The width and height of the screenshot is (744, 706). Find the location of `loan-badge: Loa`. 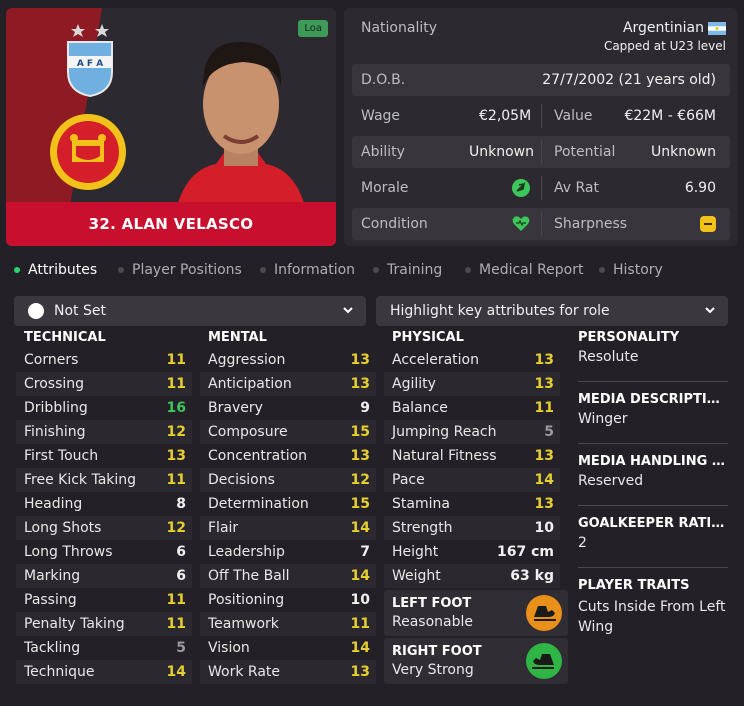

loan-badge: Loa is located at coordinates (313, 28).